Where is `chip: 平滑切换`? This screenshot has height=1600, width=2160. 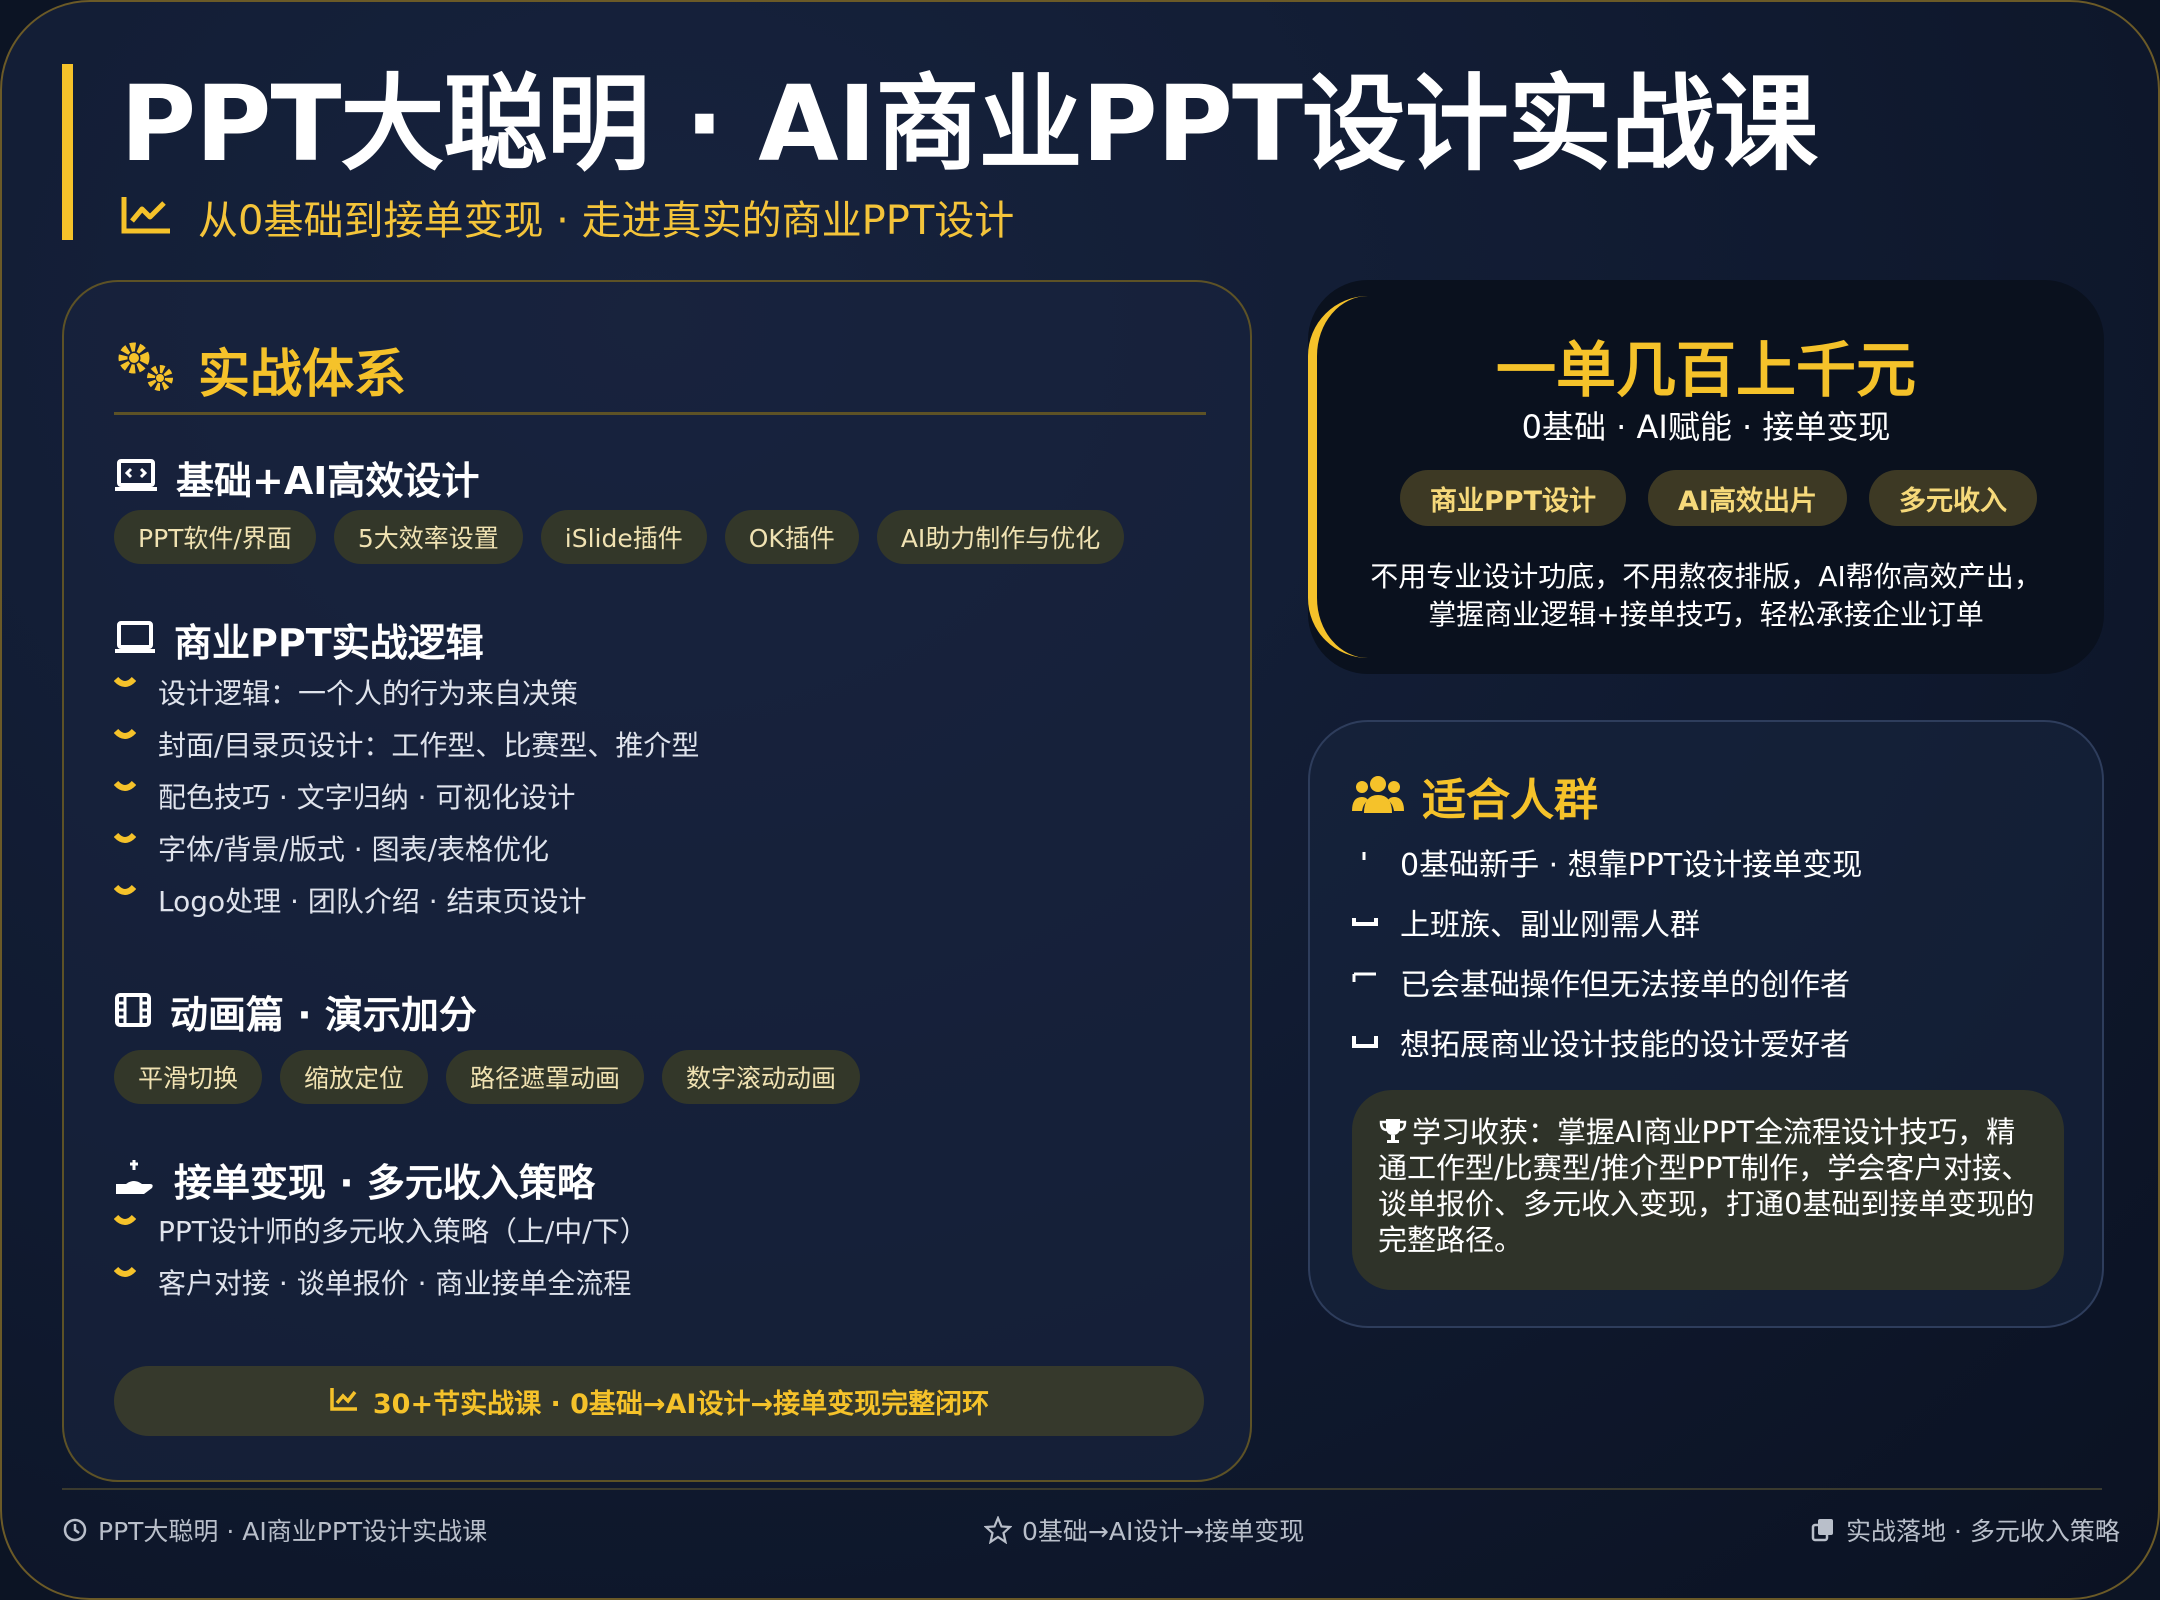 chip: 平滑切换 is located at coordinates (188, 1077).